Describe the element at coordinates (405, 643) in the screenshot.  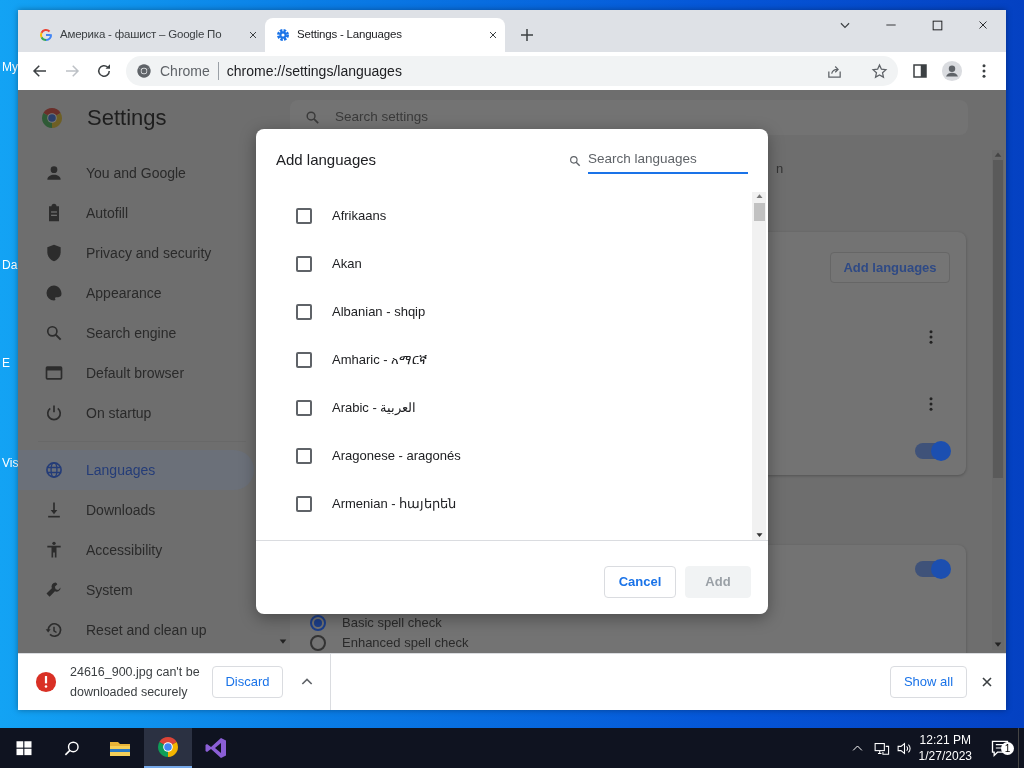
I see `option-label: Enhanced spell check` at that location.